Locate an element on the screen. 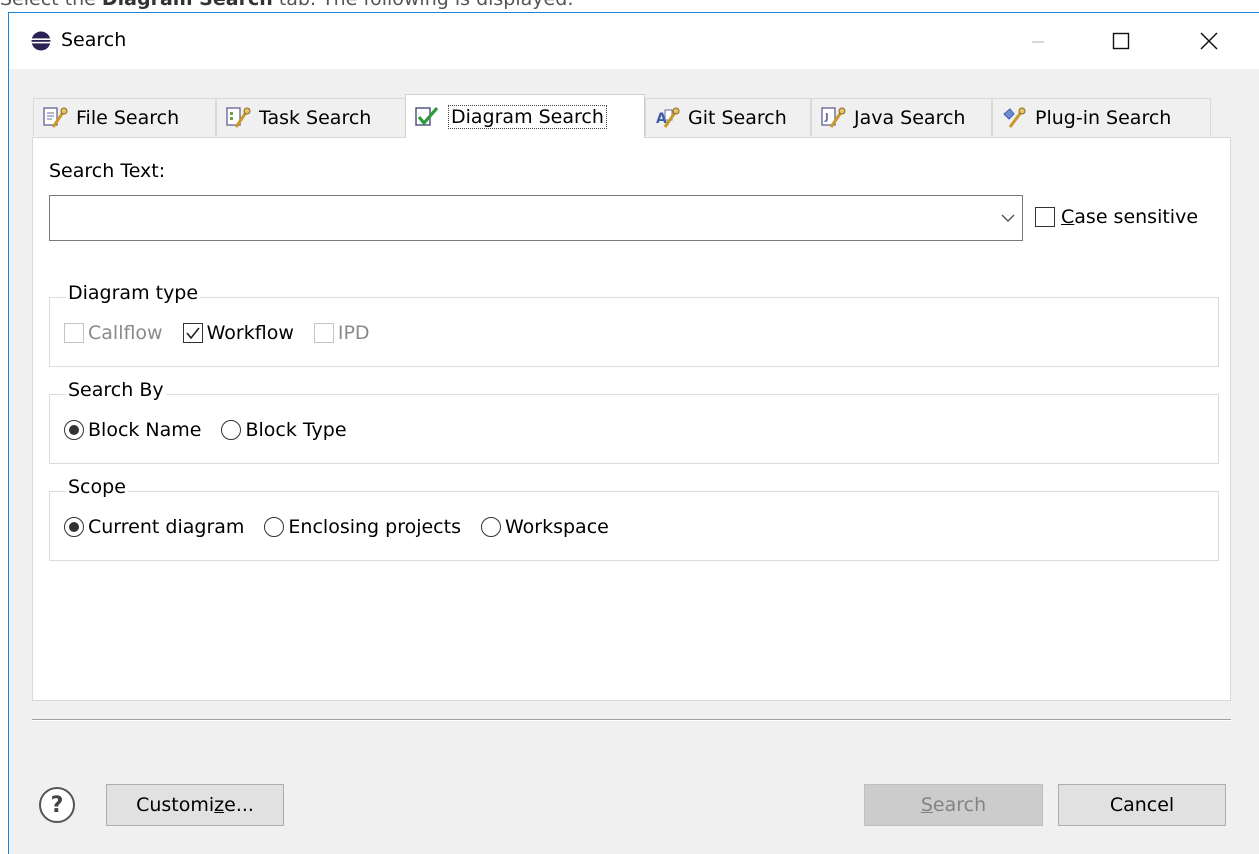  minimize-icon is located at coordinates (1038, 42).